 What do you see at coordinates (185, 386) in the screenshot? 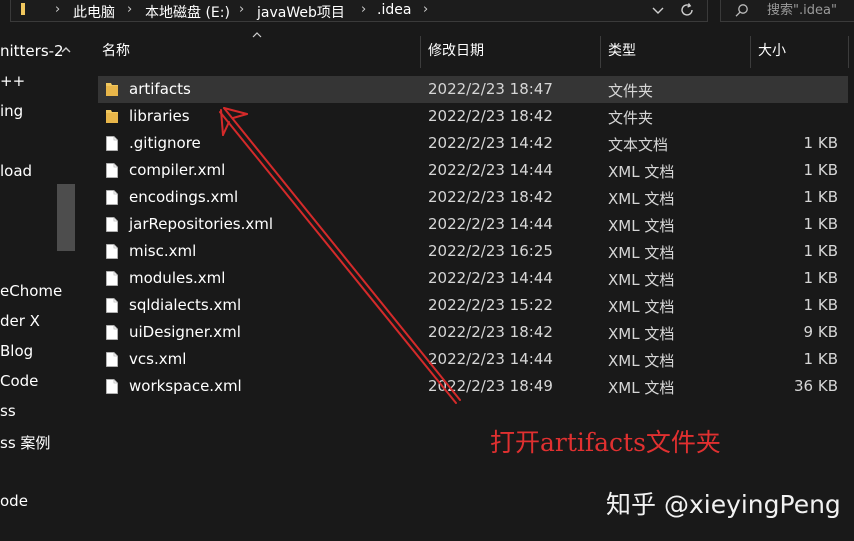
I see `file-name: workspace.xml` at bounding box center [185, 386].